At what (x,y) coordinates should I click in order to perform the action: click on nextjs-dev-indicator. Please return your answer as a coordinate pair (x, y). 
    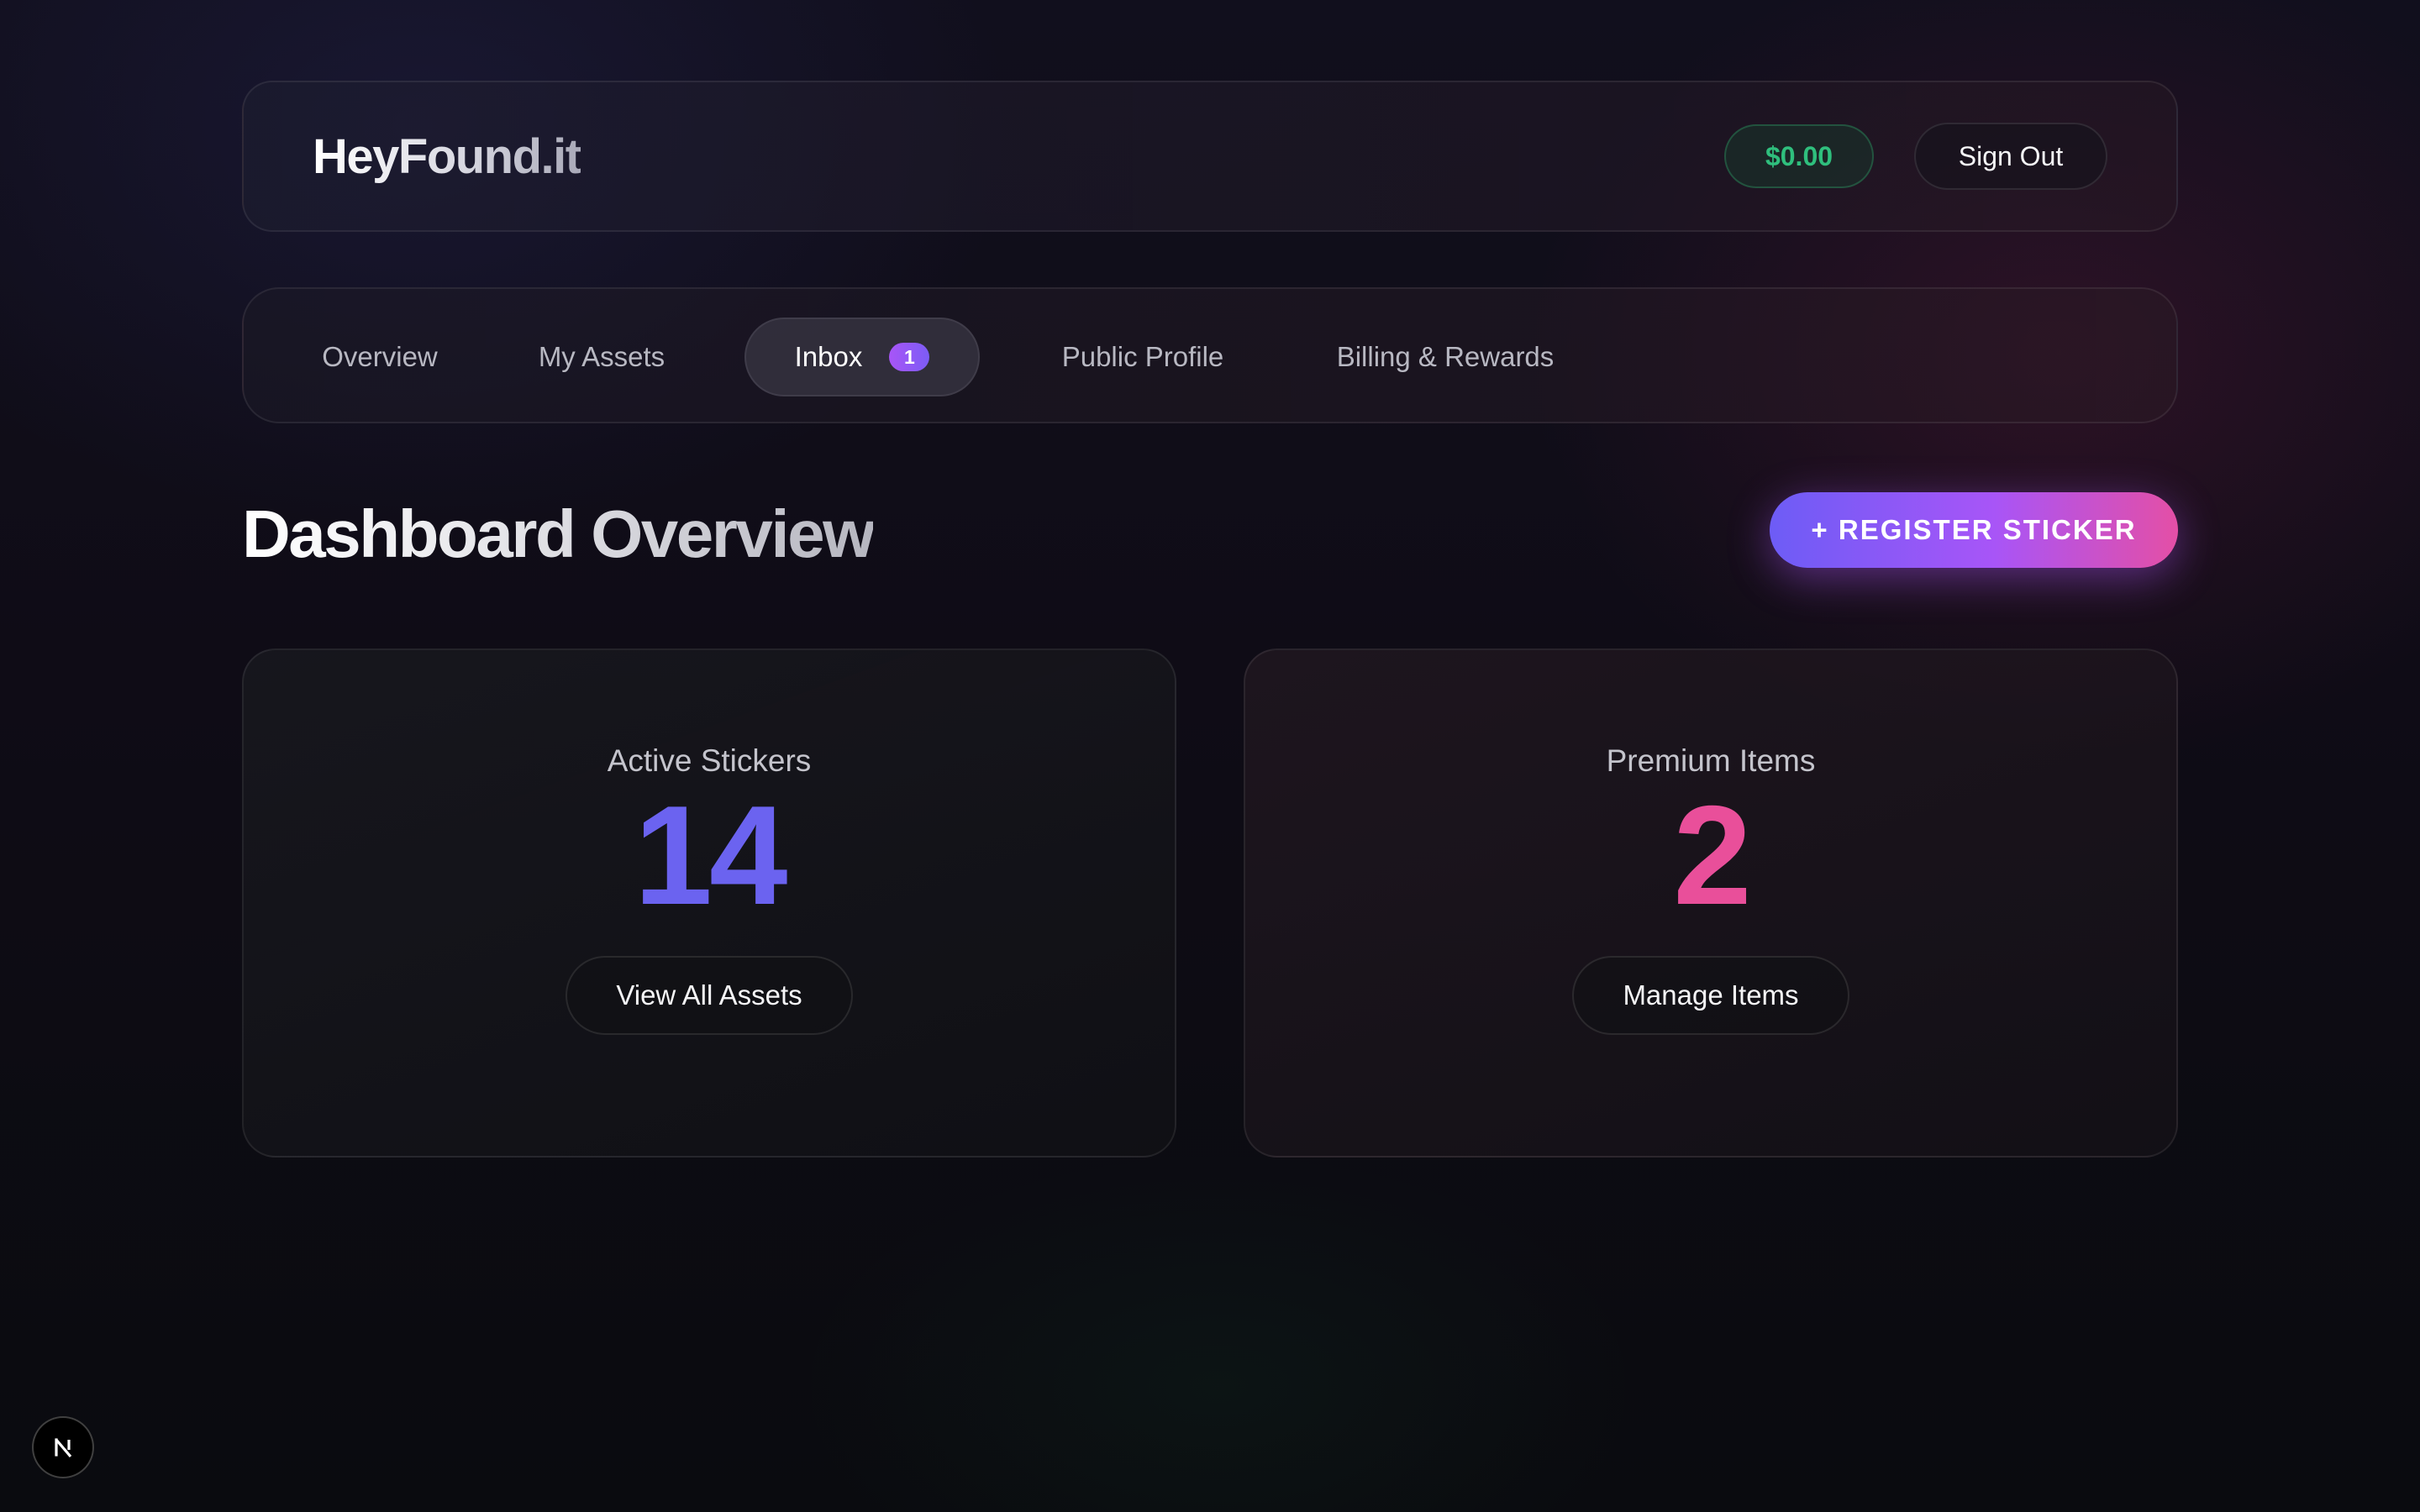
    Looking at the image, I should click on (63, 1447).